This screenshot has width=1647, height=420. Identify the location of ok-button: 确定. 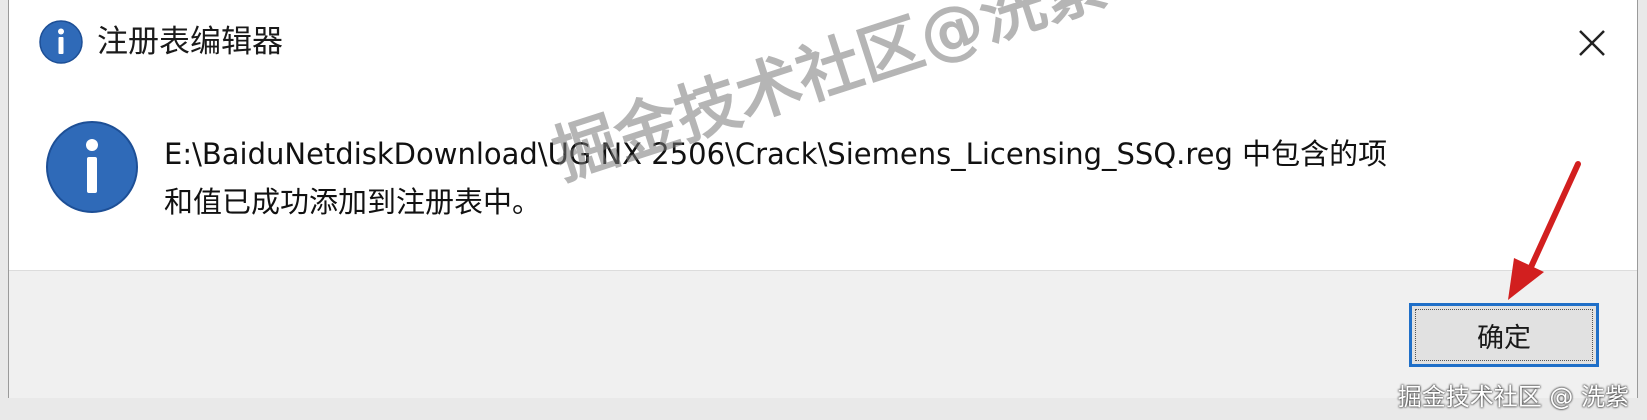
(1504, 335).